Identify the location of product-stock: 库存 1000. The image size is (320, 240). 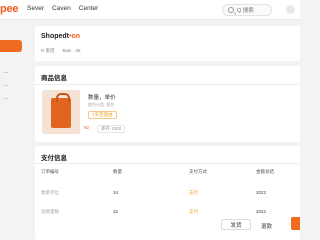
(111, 129).